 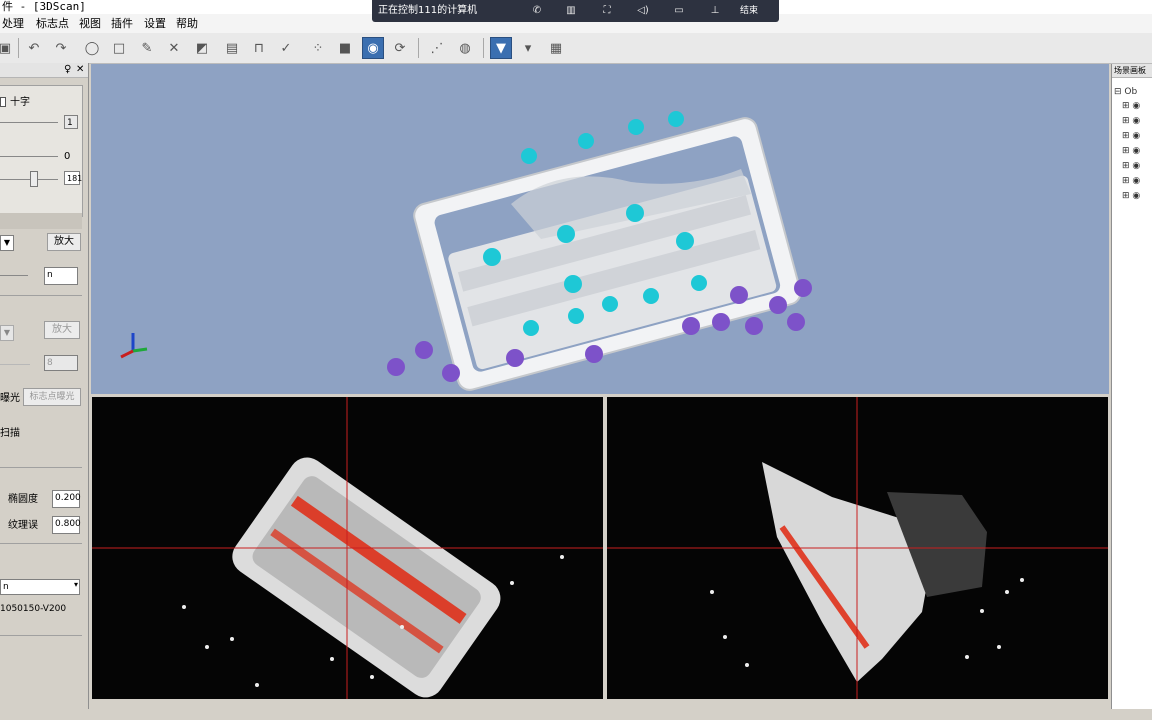 I want to click on camera2-icon: ▾, so click(x=528, y=48).